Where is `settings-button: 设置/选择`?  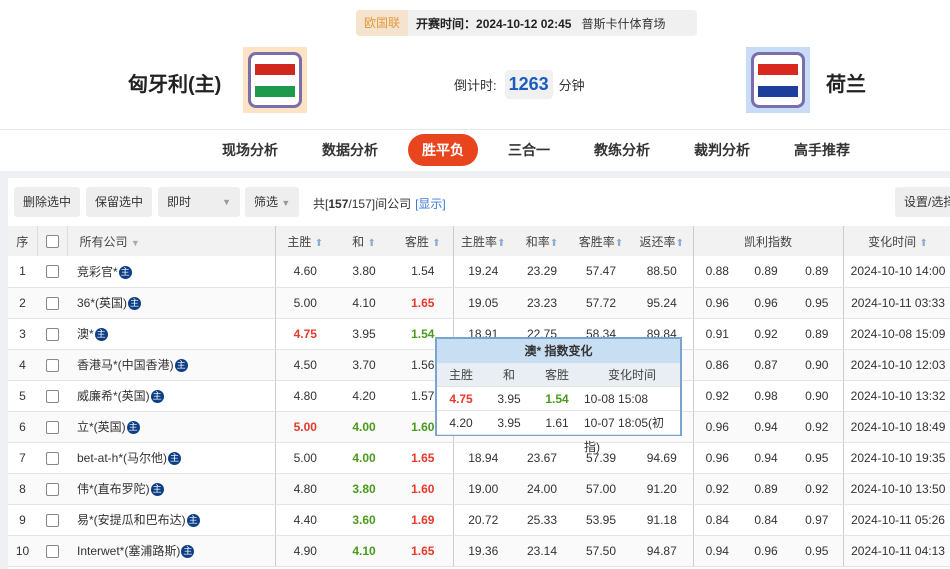
settings-button: 设置/选择 is located at coordinates (922, 202).